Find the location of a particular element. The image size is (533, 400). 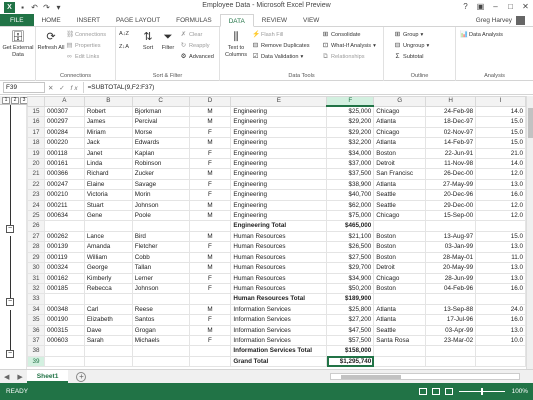

cell-salary: $26,500 is located at coordinates (350, 247).